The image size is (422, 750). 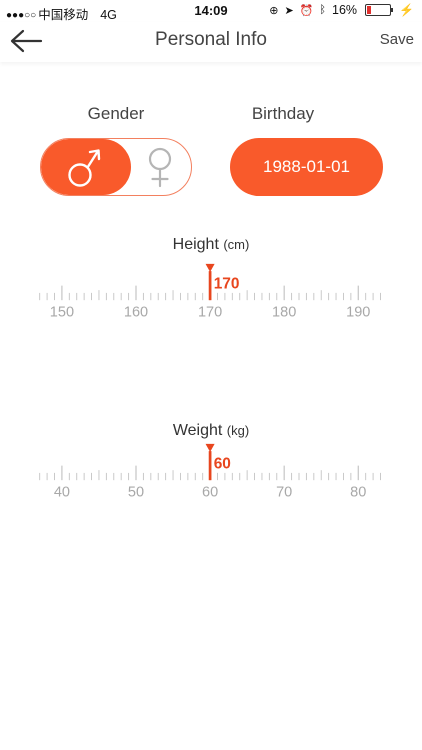 What do you see at coordinates (136, 493) in the screenshot?
I see `weight-tick-label: 50` at bounding box center [136, 493].